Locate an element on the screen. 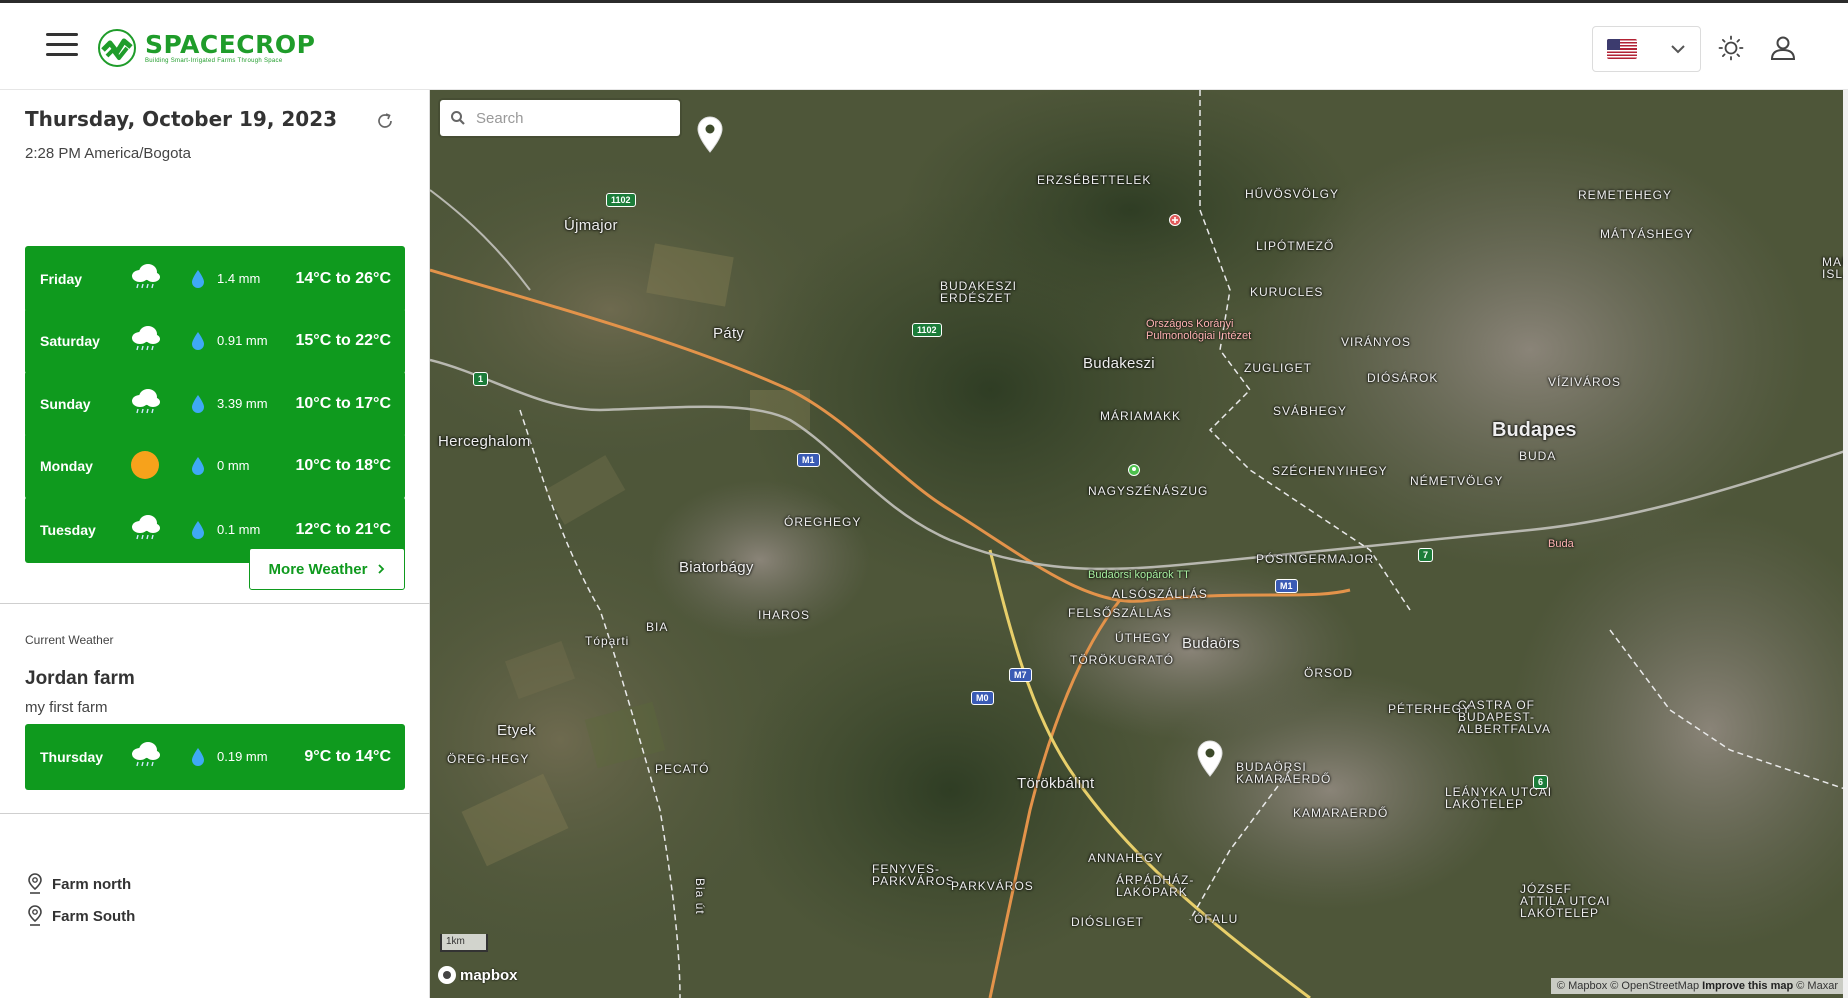  farm-description: my first farm is located at coordinates (66, 707).